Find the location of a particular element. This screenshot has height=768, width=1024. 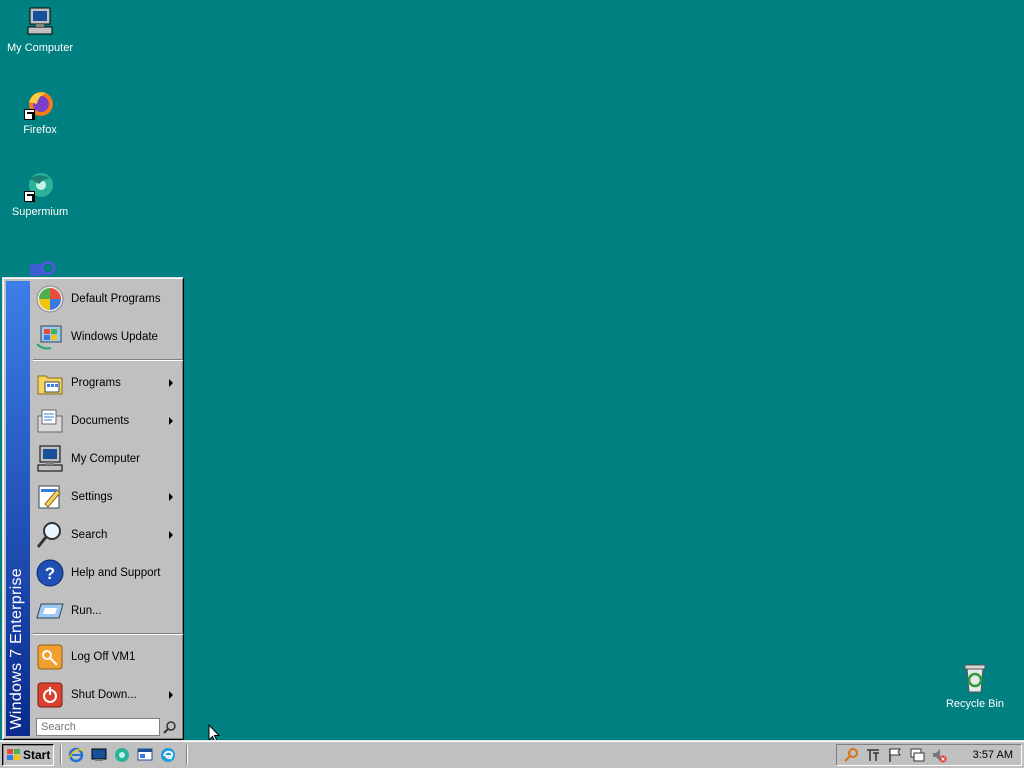

ime-icon is located at coordinates (873, 755).